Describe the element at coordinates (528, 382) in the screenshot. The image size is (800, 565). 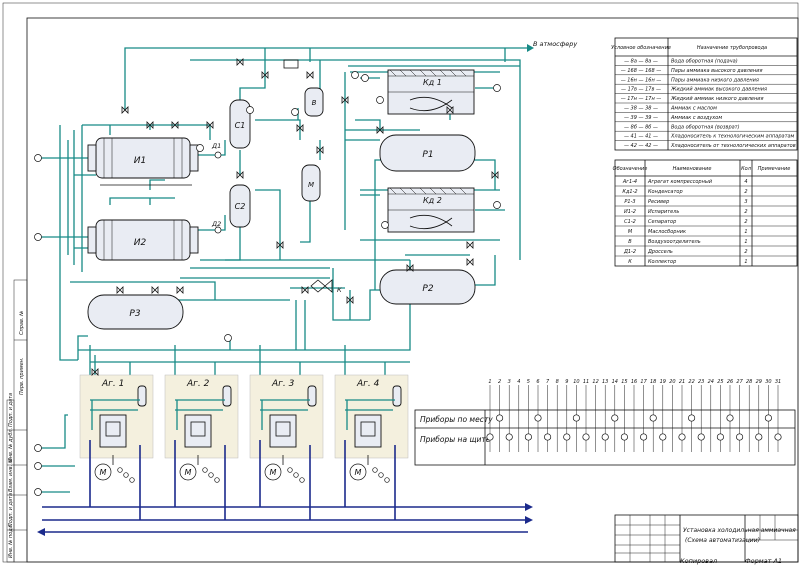
I see `instrument-number: 5` at that location.